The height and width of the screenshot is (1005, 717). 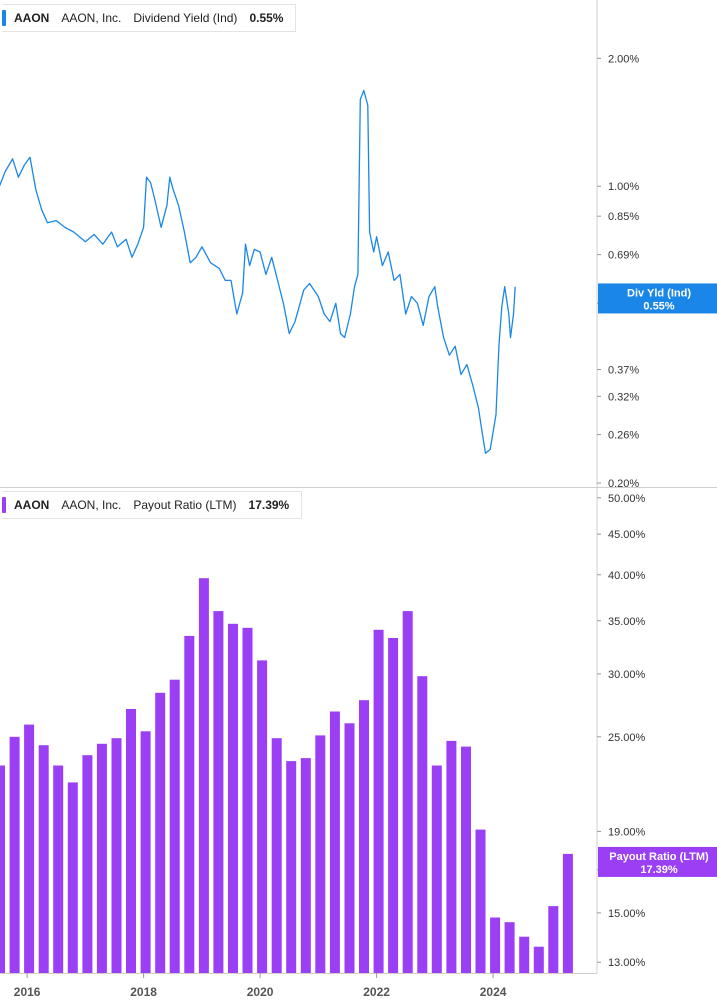 I want to click on x-tick-label: 2016, so click(x=27, y=992).